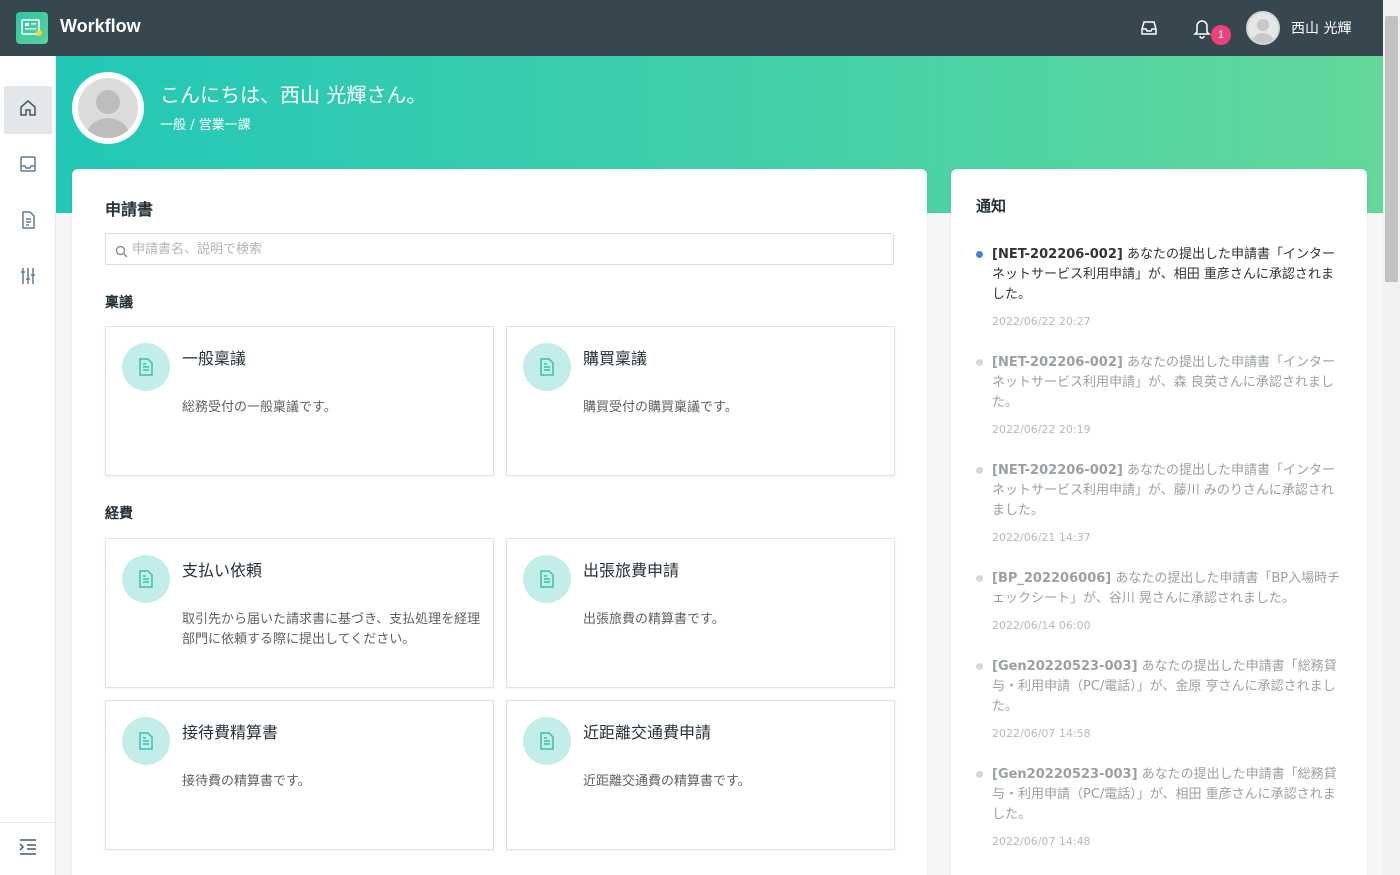 This screenshot has height=875, width=1400. Describe the element at coordinates (1221, 35) in the screenshot. I see `notification-badge: 1` at that location.